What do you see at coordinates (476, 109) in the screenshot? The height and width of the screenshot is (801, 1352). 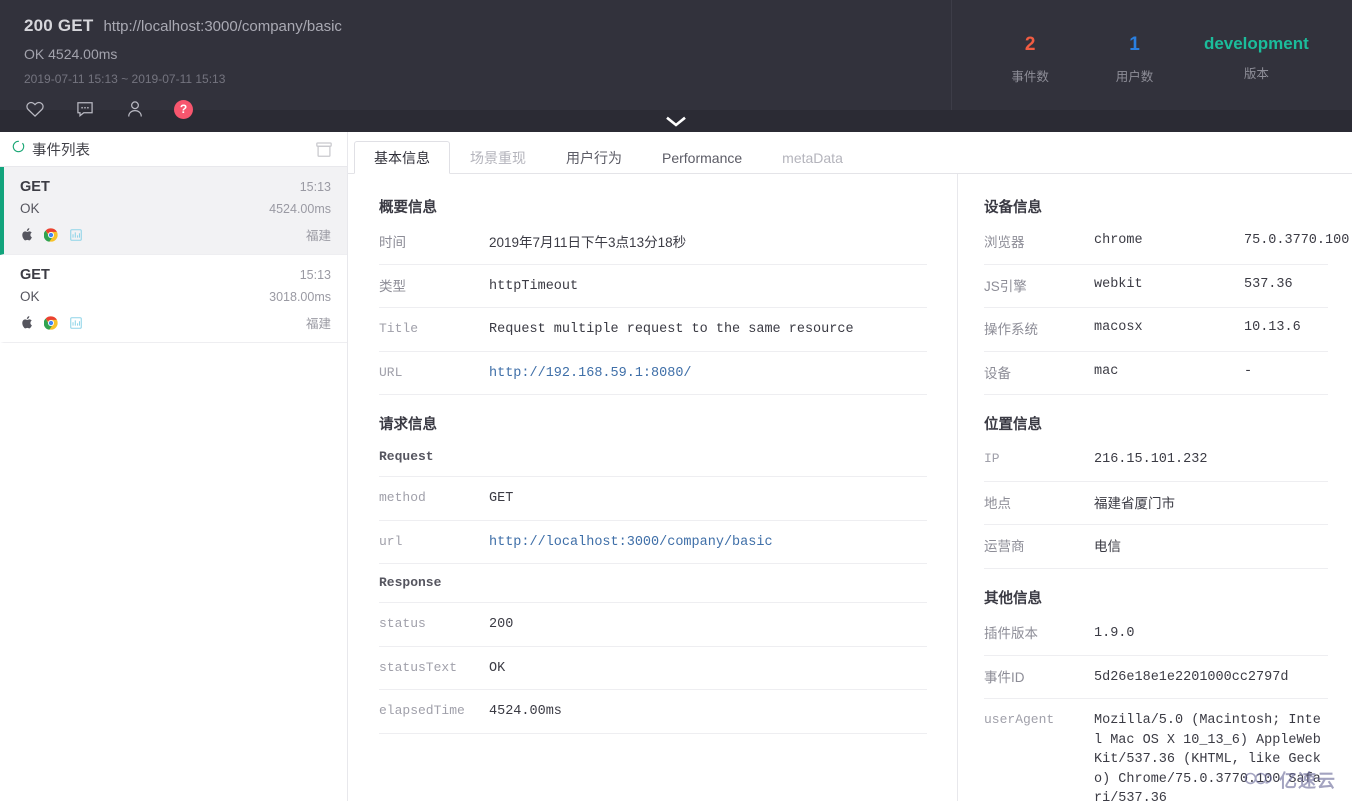 I see `header-action-icons: ?` at bounding box center [476, 109].